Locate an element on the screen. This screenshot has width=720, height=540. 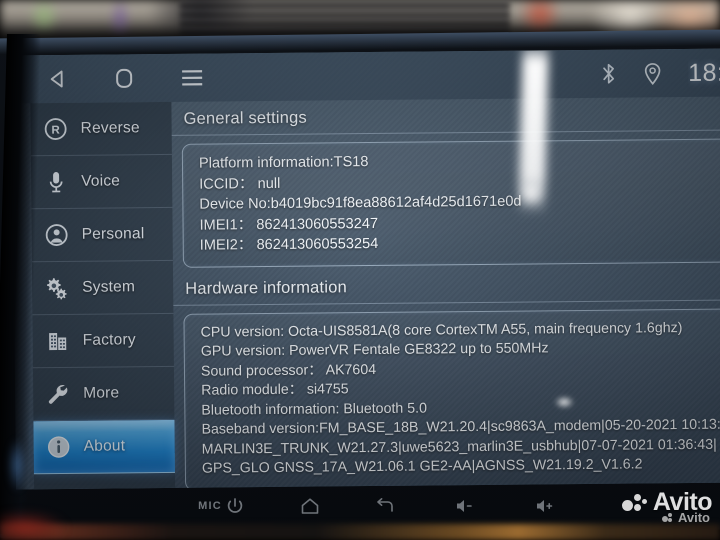
sidebar-item-more: More is located at coordinates (103, 394).